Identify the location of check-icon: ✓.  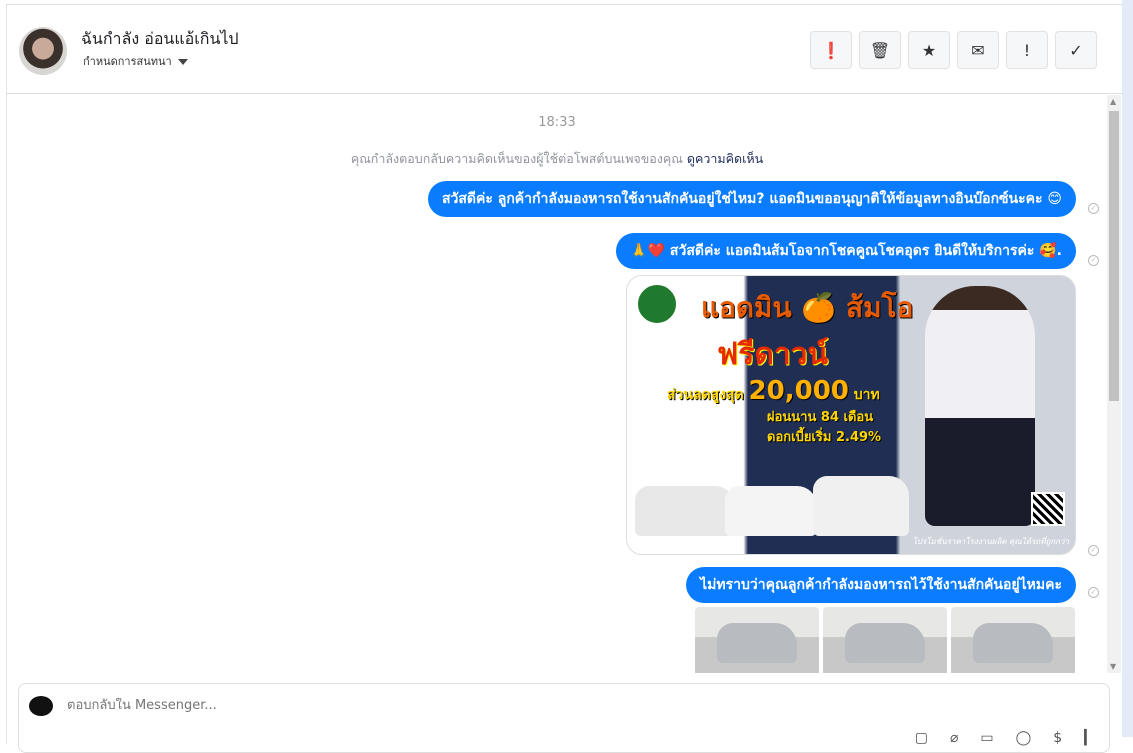
(1076, 50).